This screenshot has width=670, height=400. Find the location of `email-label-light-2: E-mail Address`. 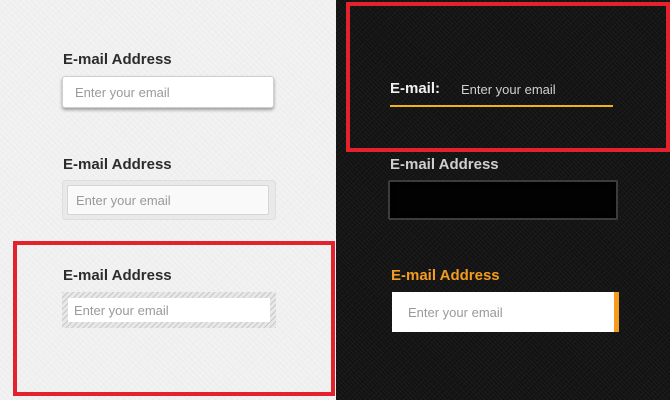

email-label-light-2: E-mail Address is located at coordinates (117, 164).